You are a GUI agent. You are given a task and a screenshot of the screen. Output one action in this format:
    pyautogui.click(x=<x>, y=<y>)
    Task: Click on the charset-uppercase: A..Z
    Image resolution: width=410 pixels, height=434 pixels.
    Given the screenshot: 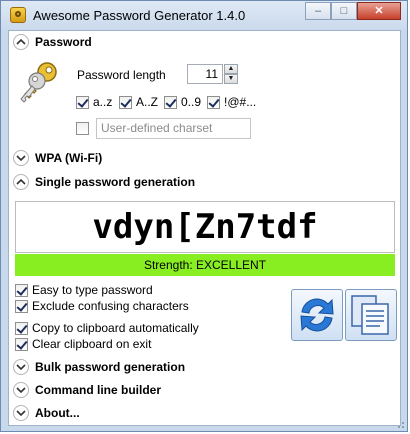 What is the action you would take?
    pyautogui.click(x=138, y=102)
    